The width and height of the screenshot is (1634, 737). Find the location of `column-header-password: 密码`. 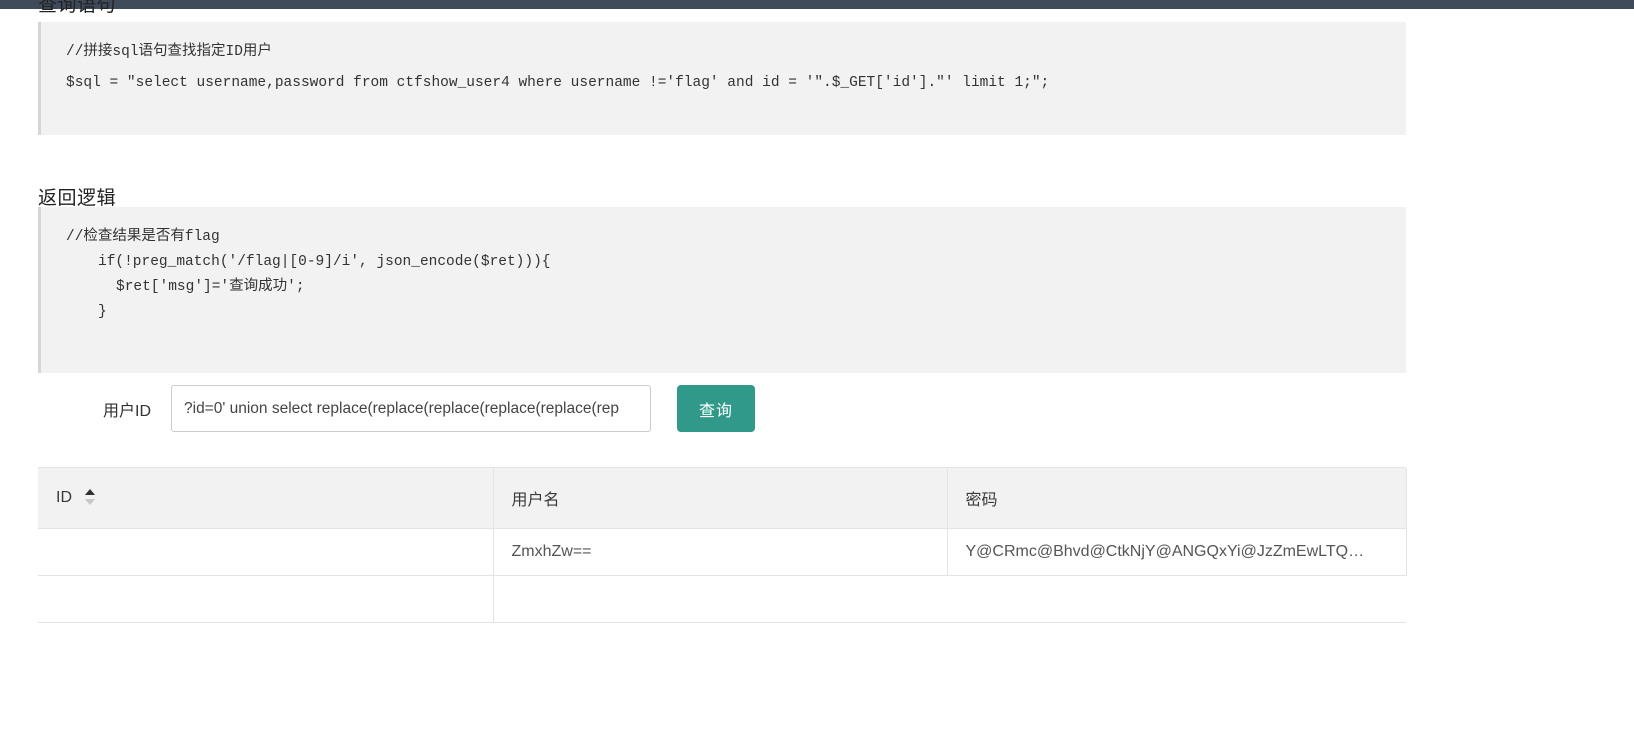

column-header-password: 密码 is located at coordinates (1177, 498).